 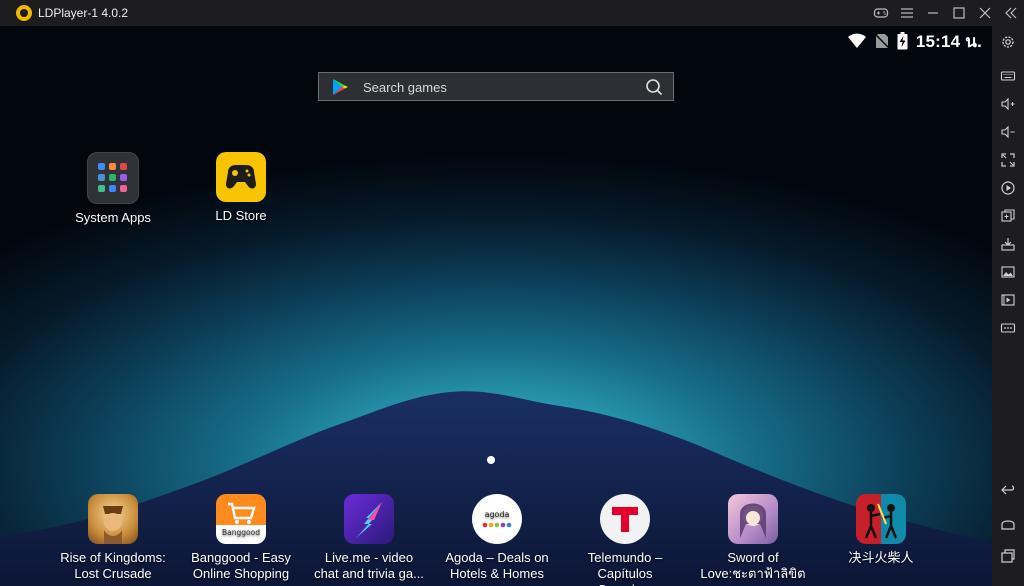 What do you see at coordinates (1008, 132) in the screenshot?
I see `volume-down-icon` at bounding box center [1008, 132].